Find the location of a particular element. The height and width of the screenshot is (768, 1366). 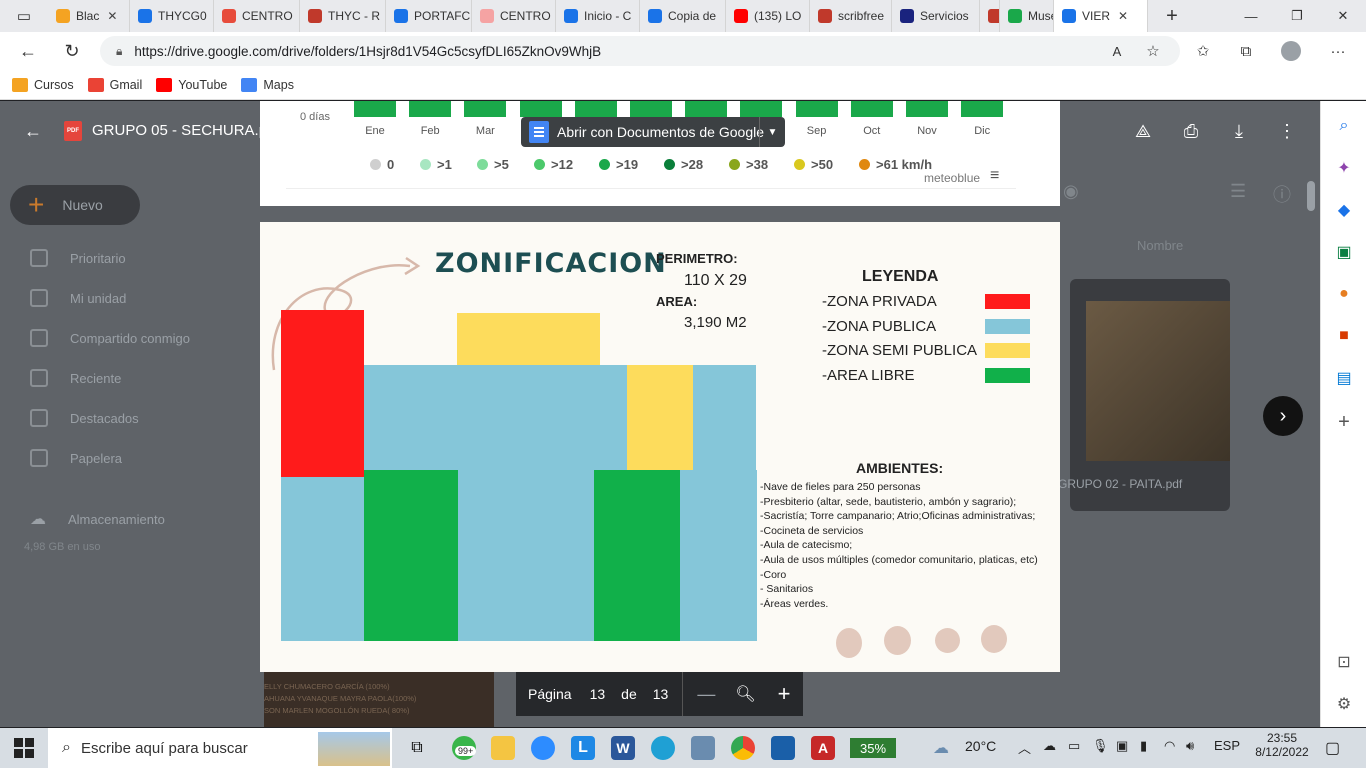

browser-tab: Muse is located at coordinates (1027, 16).